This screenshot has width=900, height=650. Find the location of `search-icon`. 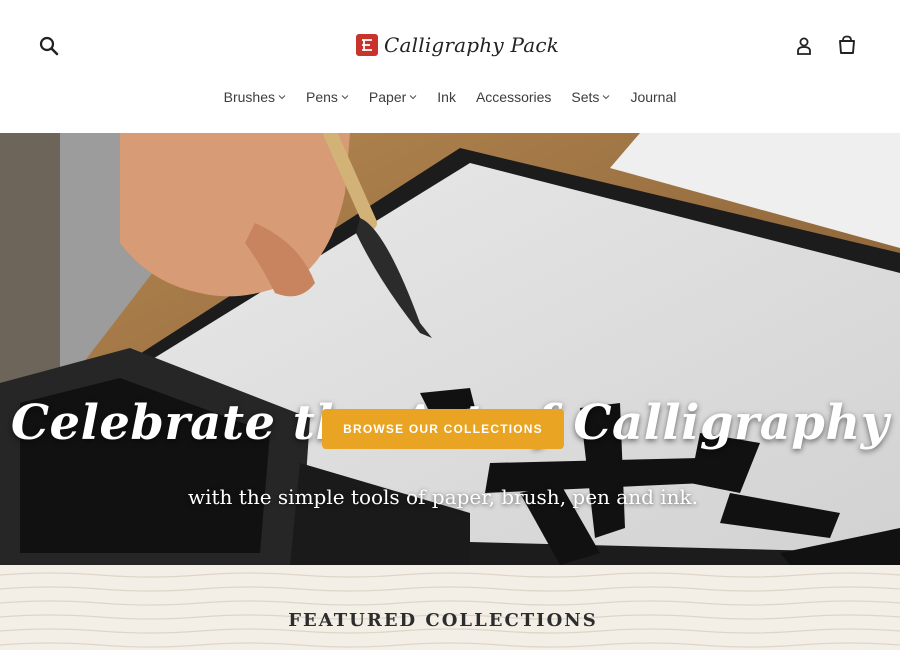

search-icon is located at coordinates (49, 46).